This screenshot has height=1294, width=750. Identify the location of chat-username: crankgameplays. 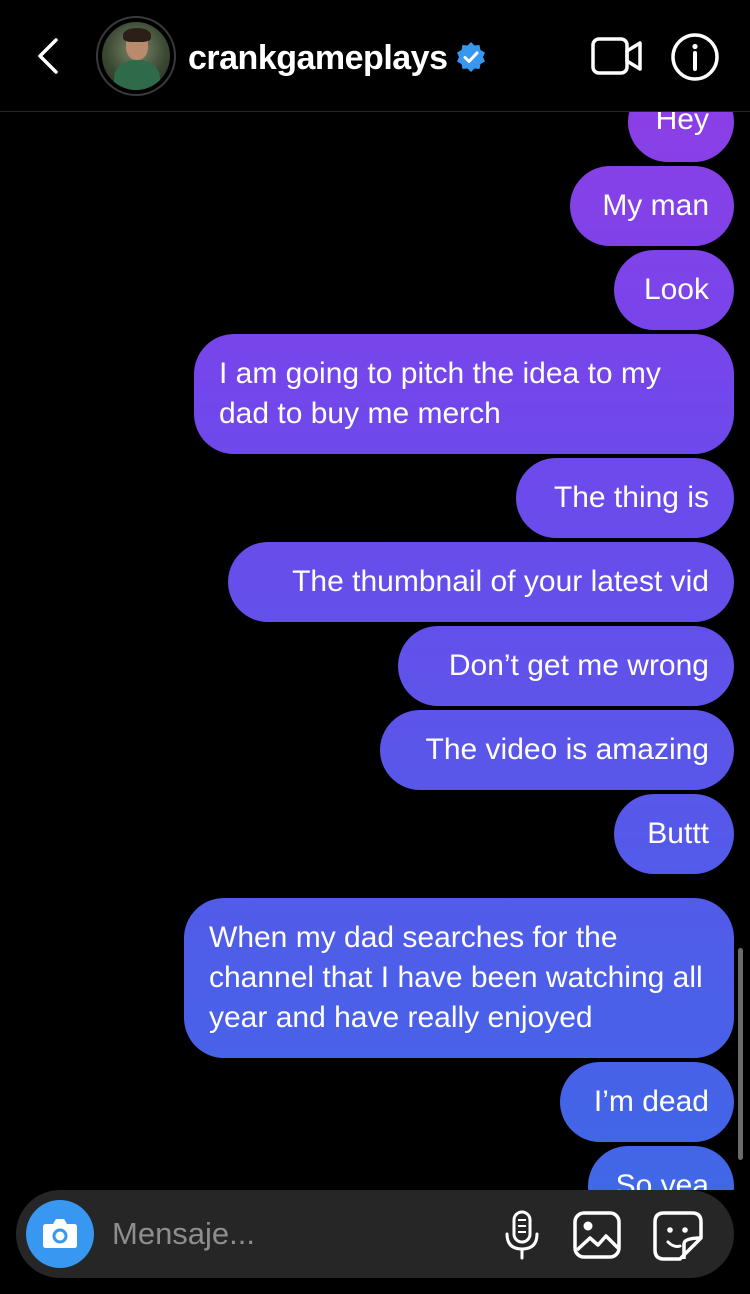
(318, 58).